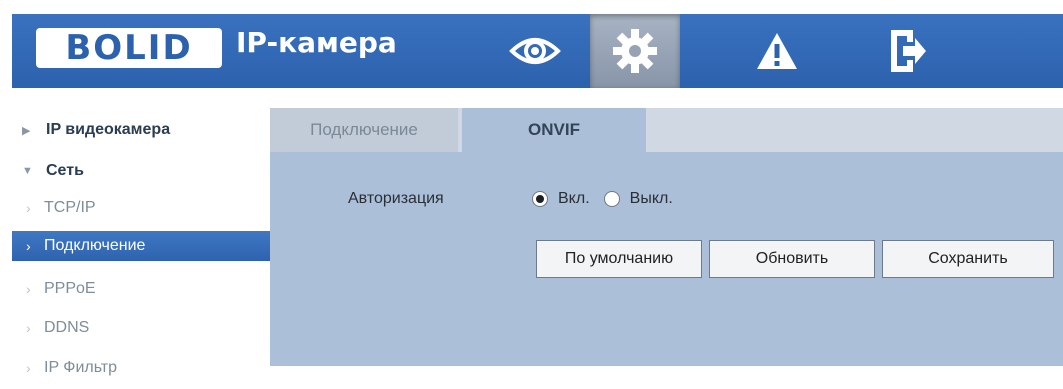 The image size is (1063, 389). Describe the element at coordinates (65, 170) in the screenshot. I see `sidebar-group-label: Сеть` at that location.